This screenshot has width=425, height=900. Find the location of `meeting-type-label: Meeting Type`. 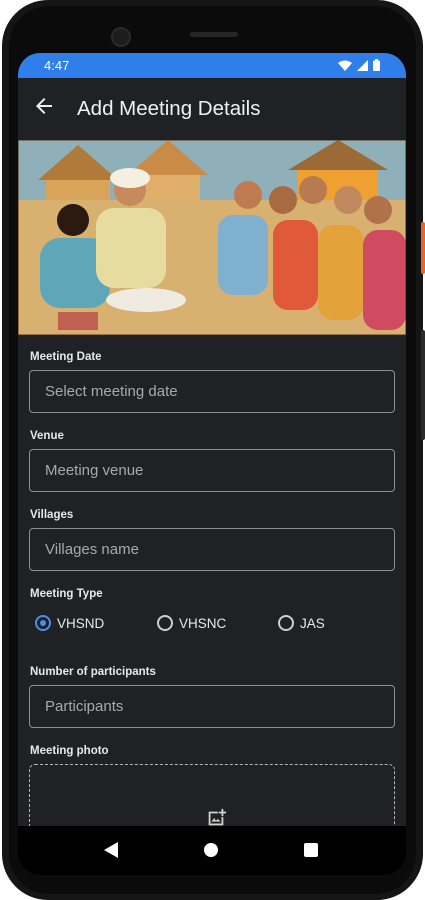

meeting-type-label: Meeting Type is located at coordinates (66, 594).